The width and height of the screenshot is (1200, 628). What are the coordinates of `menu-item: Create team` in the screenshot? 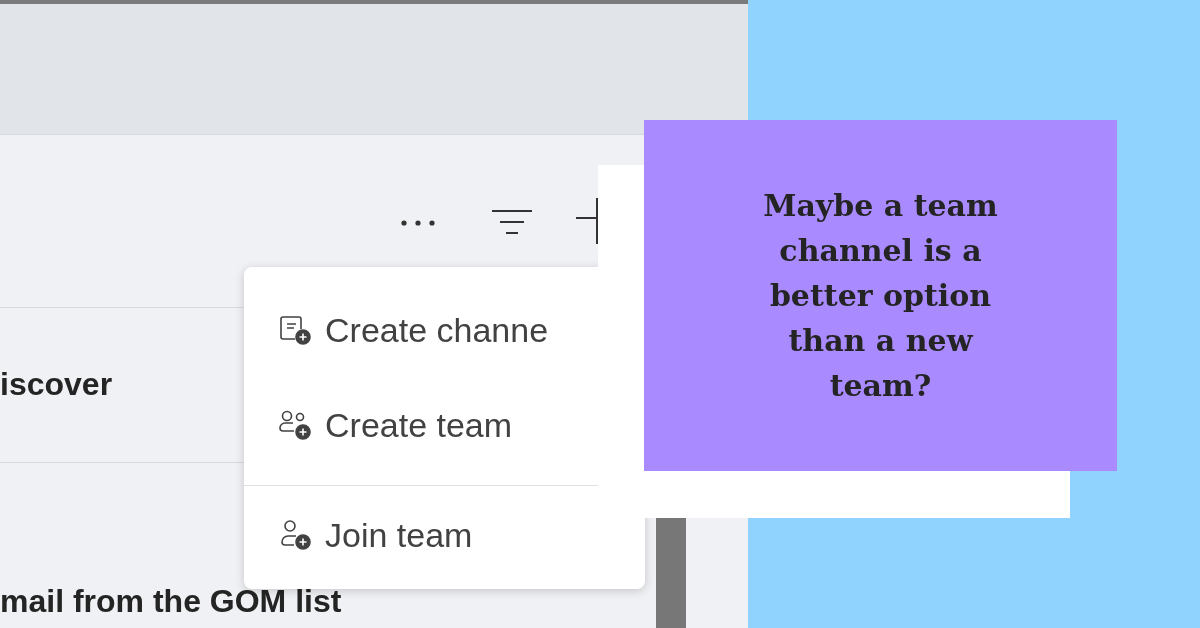 It's located at (395, 425).